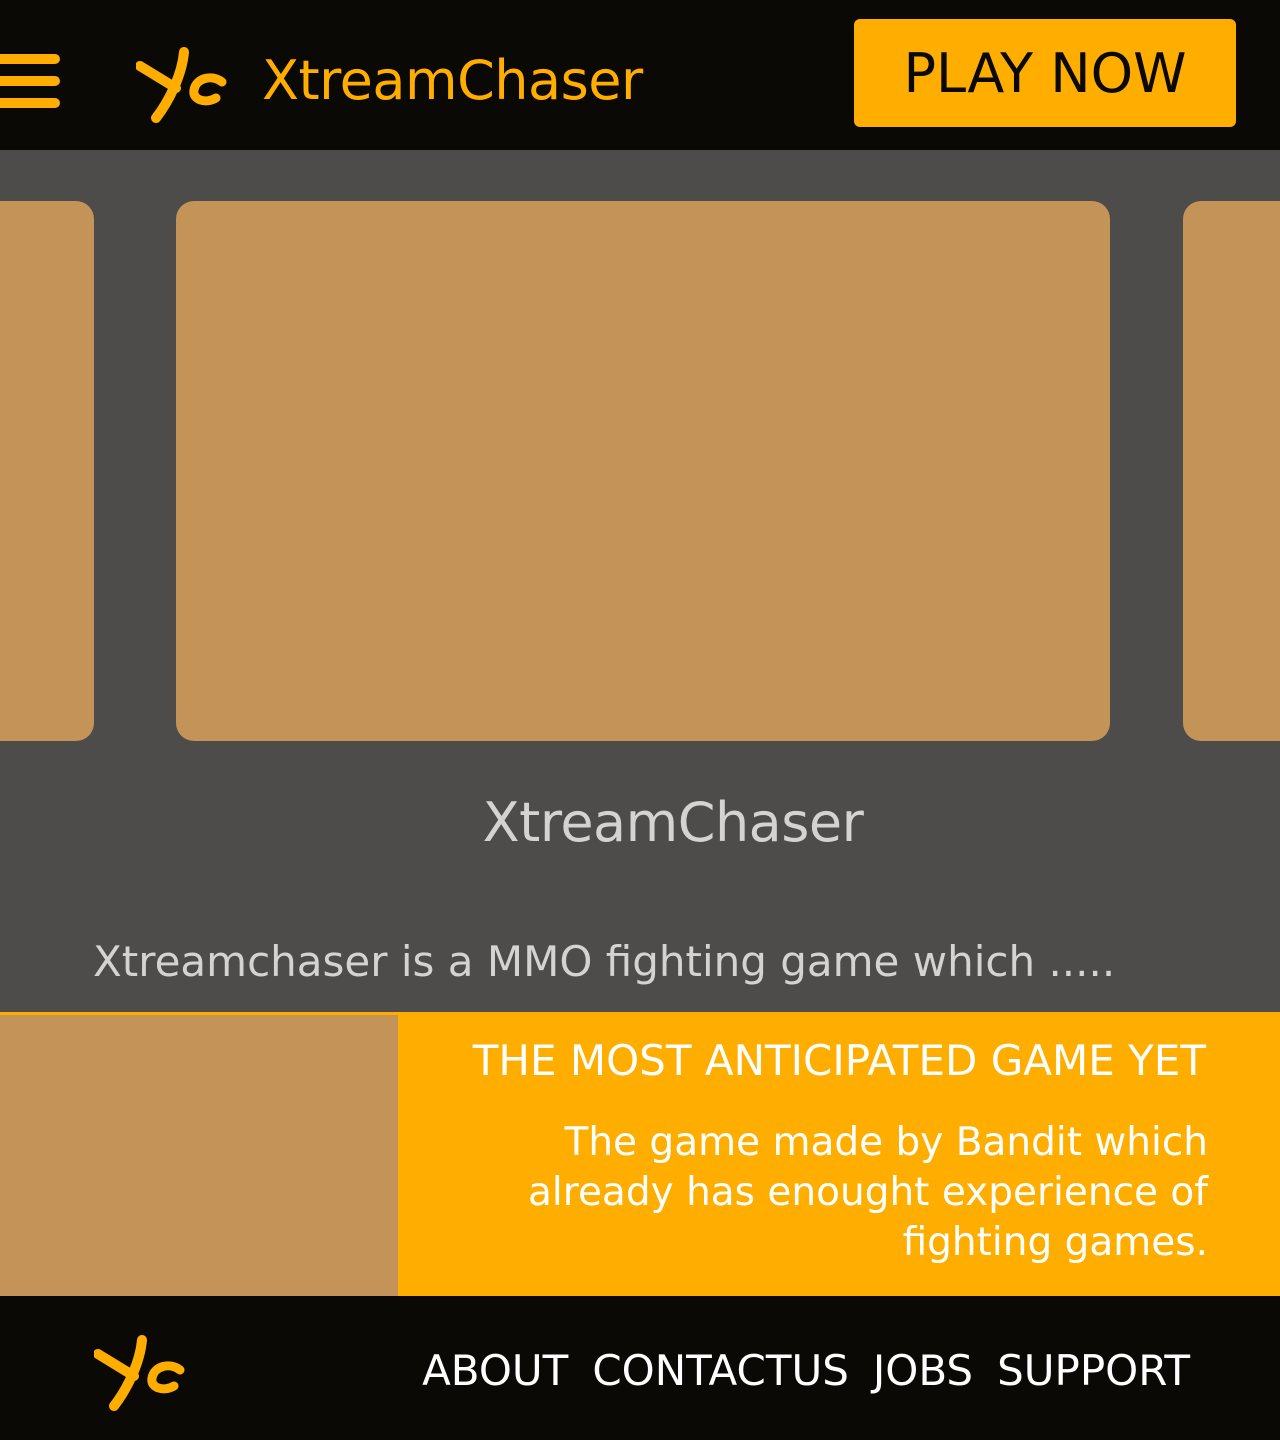 This screenshot has width=1280, height=1440. Describe the element at coordinates (495, 1371) in the screenshot. I see `footer-link-about: ABOUT` at that location.